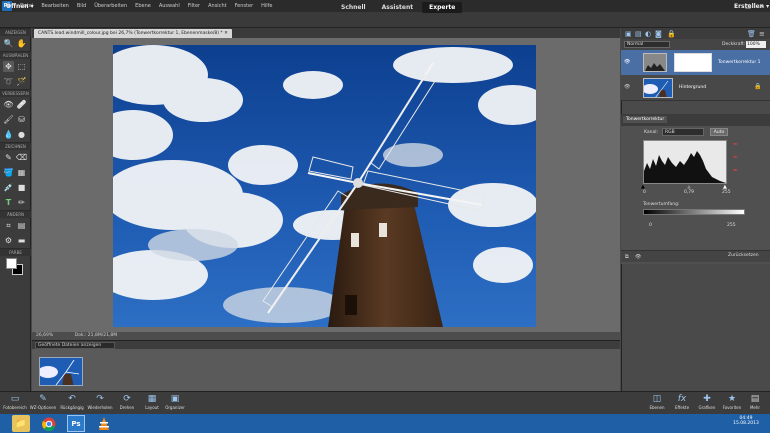  What do you see at coordinates (695, 88) in the screenshot?
I see `layer-row: 👁 Hintergrund 🔒` at bounding box center [695, 88].